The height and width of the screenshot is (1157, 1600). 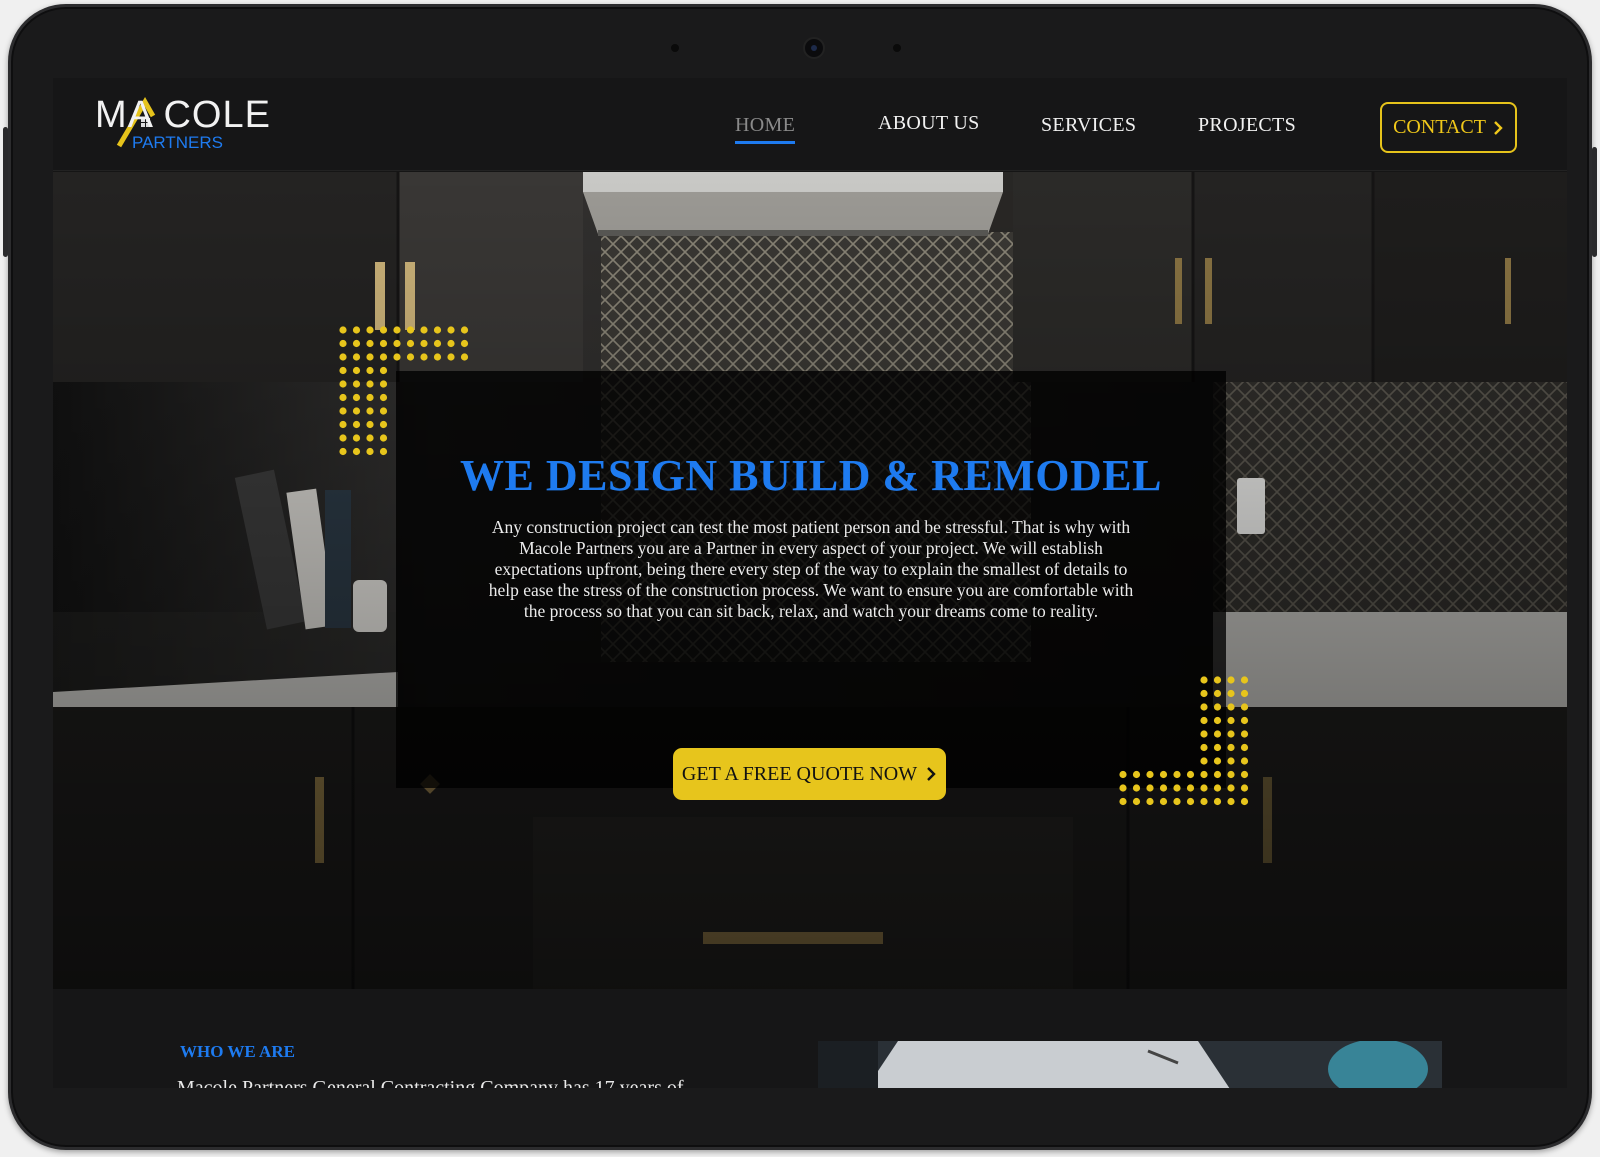 I want to click on site-logo: MA COLE PARTNERS, so click(x=185, y=125).